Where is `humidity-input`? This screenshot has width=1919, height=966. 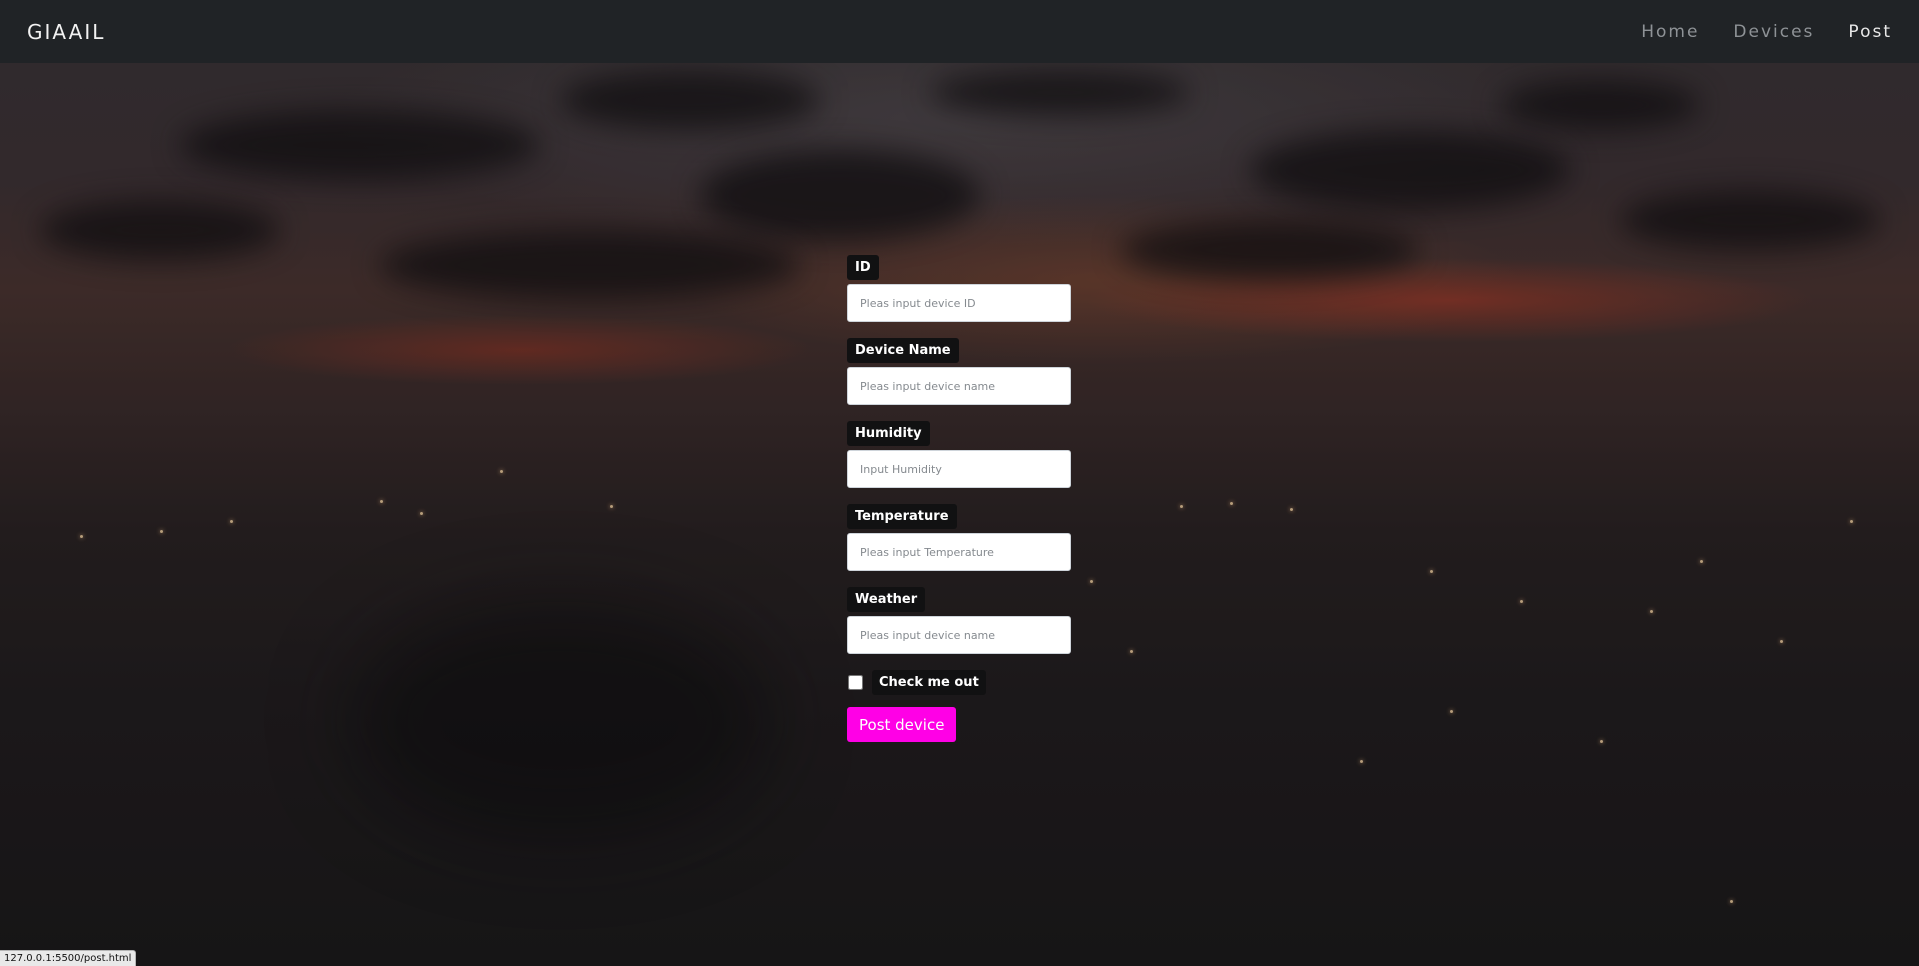
humidity-input is located at coordinates (959, 469).